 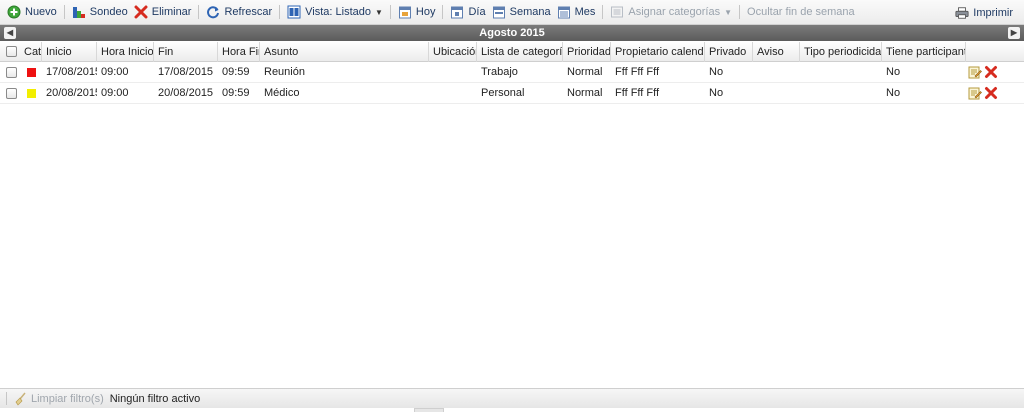 What do you see at coordinates (67, 398) in the screenshot?
I see `clear-filters-label: Limpiar filtro(s)` at bounding box center [67, 398].